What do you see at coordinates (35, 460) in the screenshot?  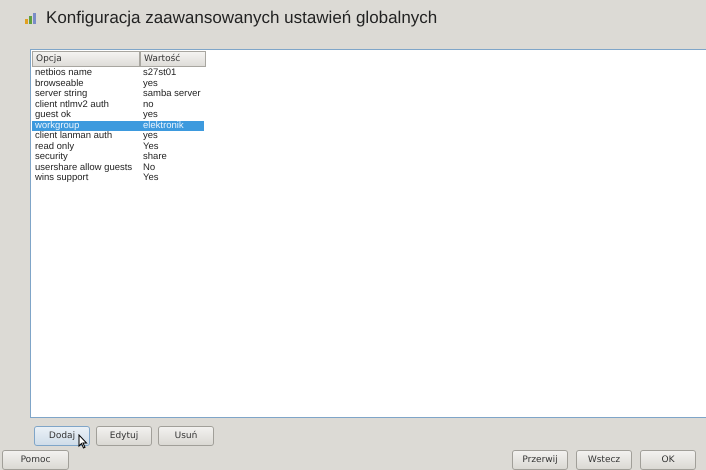 I see `help-button: Pomoc` at bounding box center [35, 460].